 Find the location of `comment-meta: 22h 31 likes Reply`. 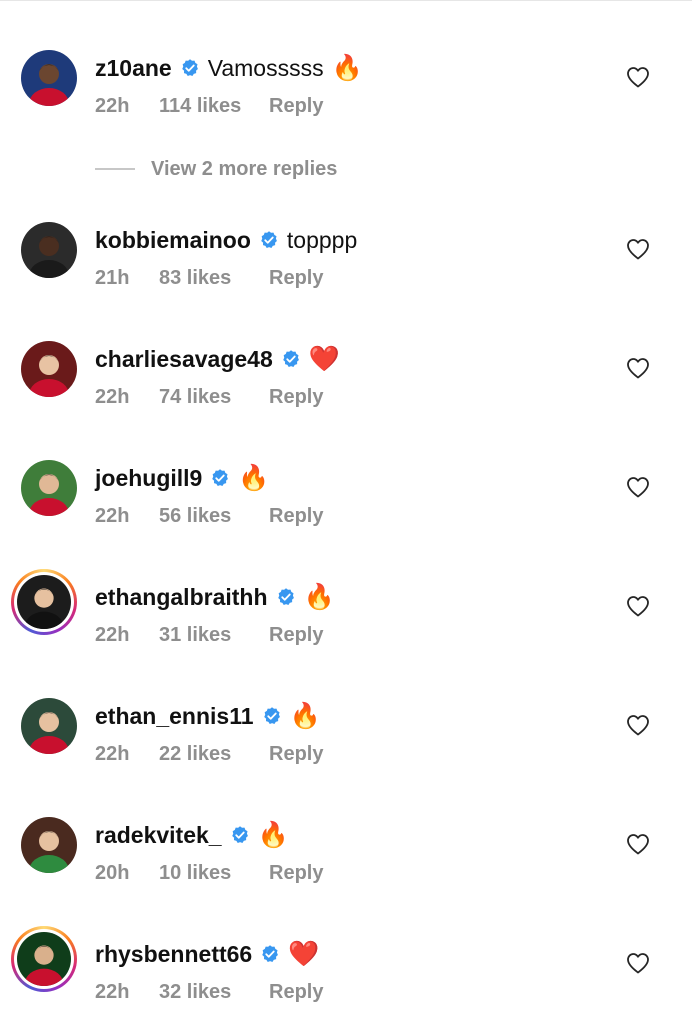

comment-meta: 22h 31 likes Reply is located at coordinates (209, 635).